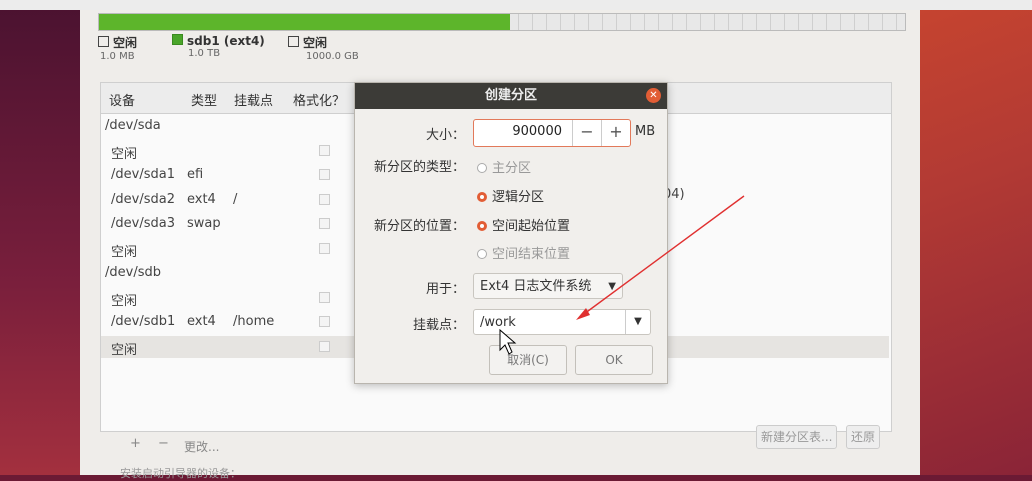 The width and height of the screenshot is (1032, 481). What do you see at coordinates (419, 167) in the screenshot?
I see `type-label: 新分区的类型：` at bounding box center [419, 167].